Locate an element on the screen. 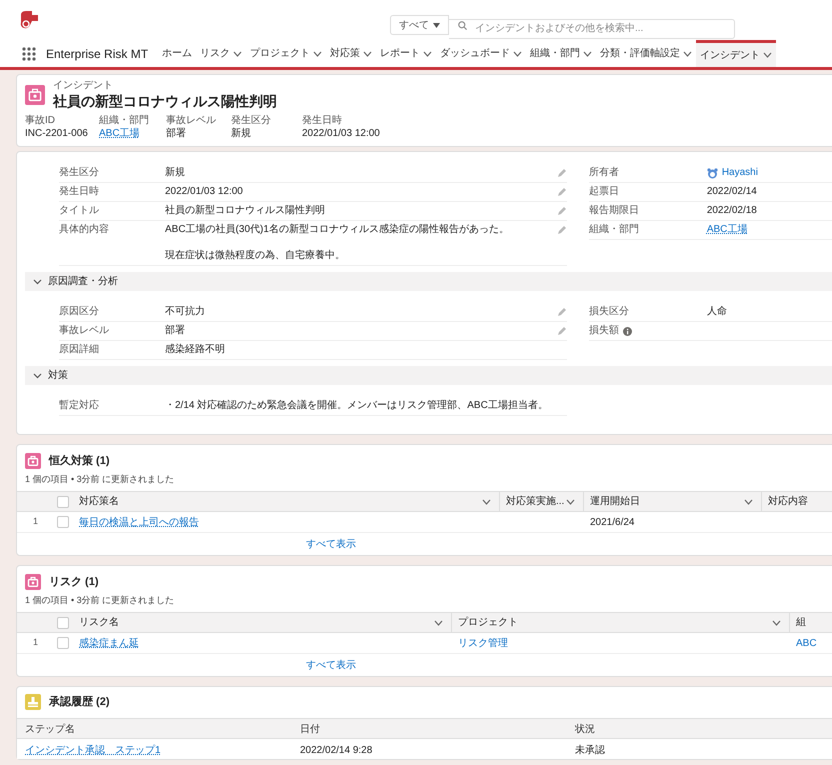 This screenshot has height=765, width=832. nav-tab: 対応策 is located at coordinates (351, 53).